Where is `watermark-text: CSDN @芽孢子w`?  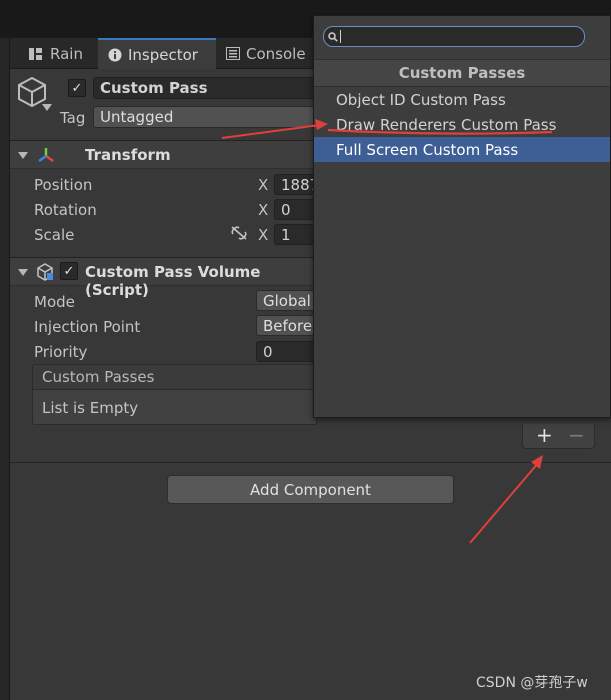 watermark-text: CSDN @芽孢子w is located at coordinates (532, 683).